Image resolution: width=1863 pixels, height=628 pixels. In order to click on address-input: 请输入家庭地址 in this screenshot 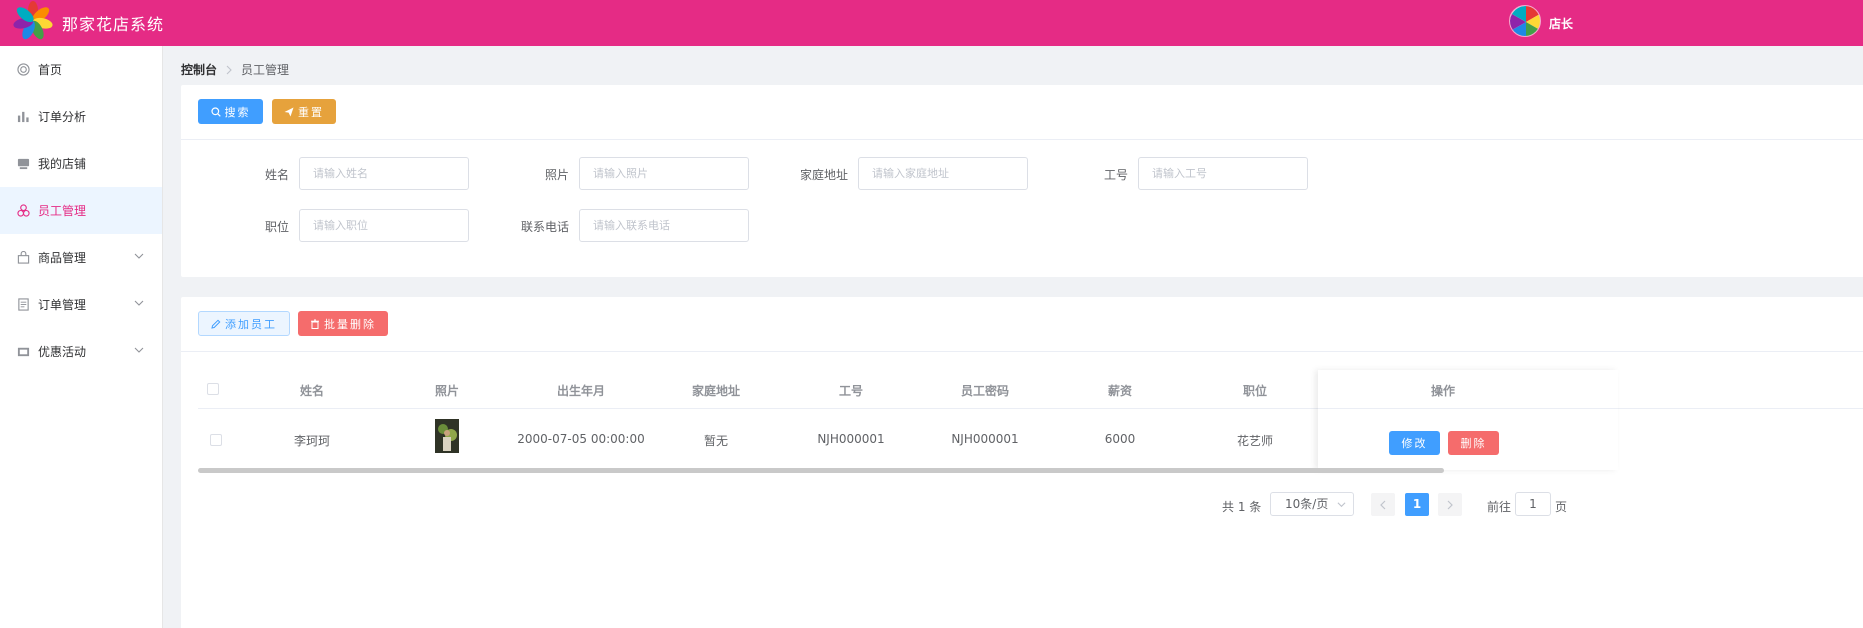, I will do `click(943, 173)`.